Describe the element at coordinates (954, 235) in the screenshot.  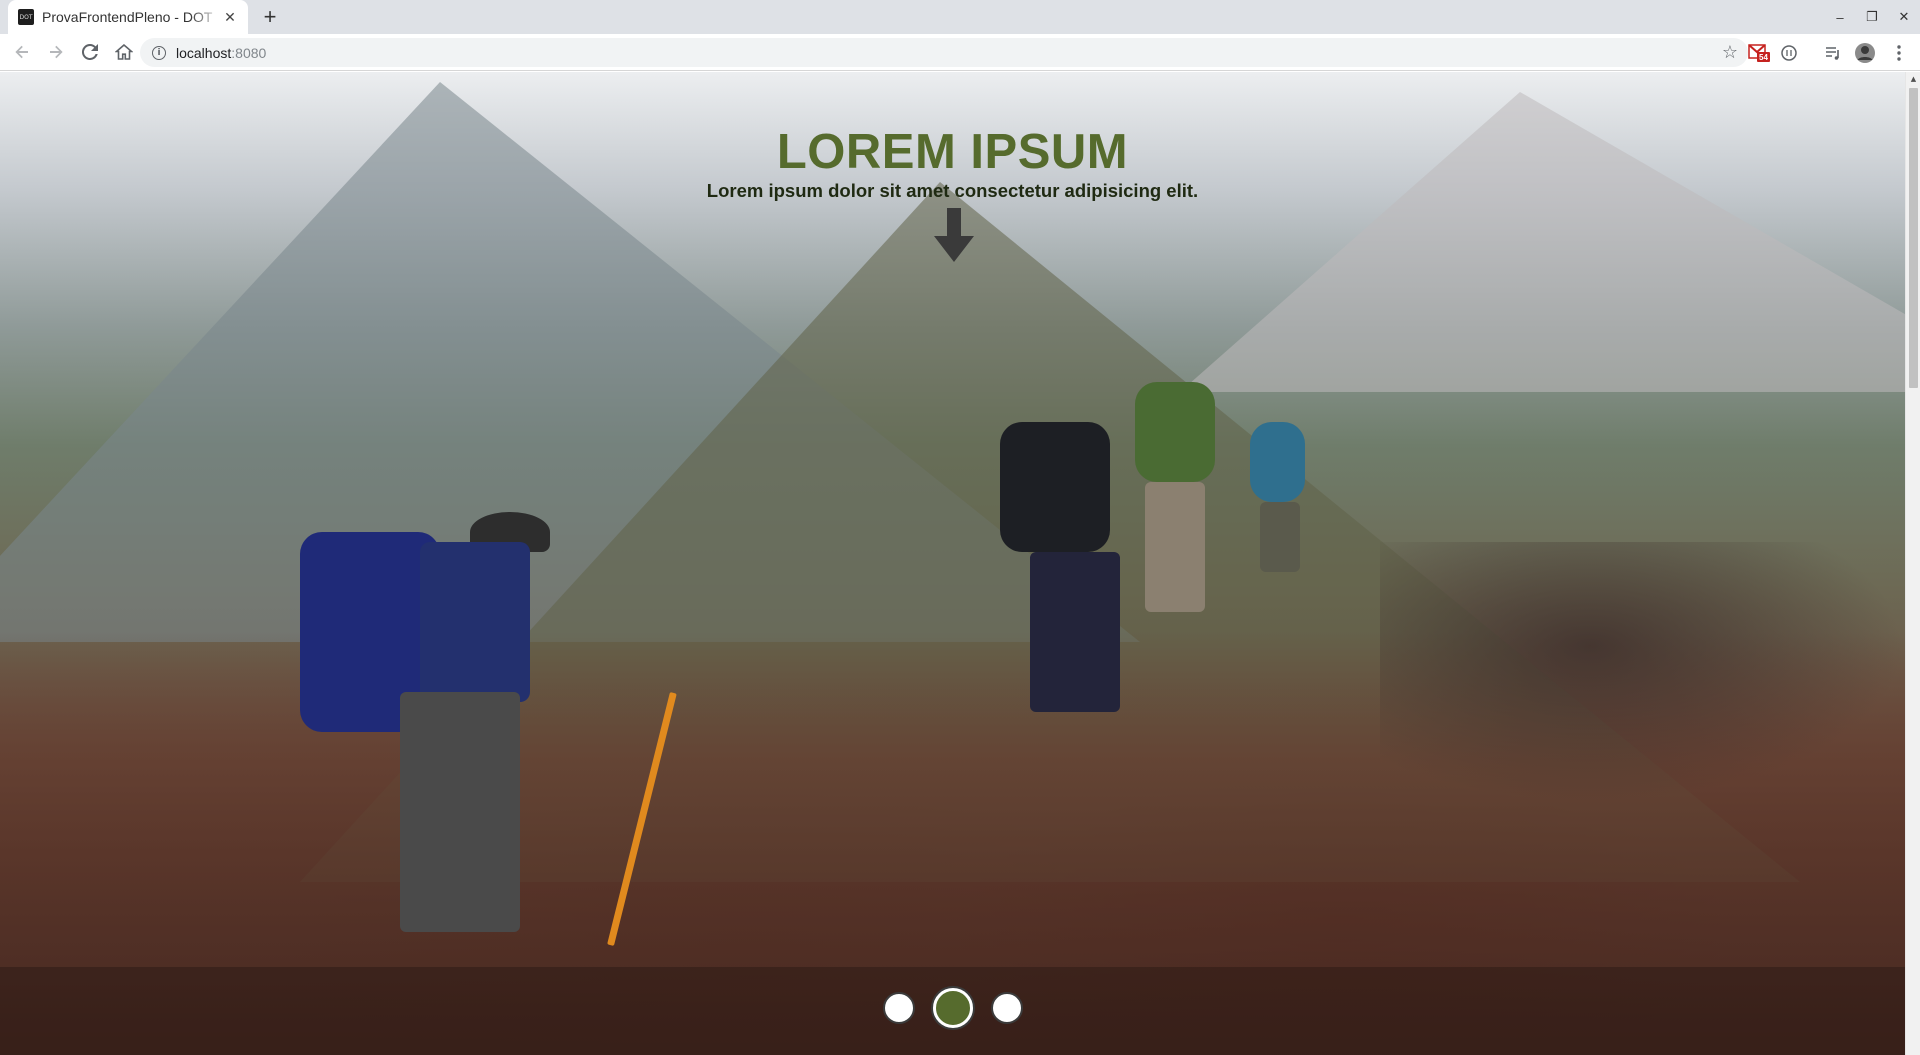
I see `scroll-down-arrow-icon` at that location.